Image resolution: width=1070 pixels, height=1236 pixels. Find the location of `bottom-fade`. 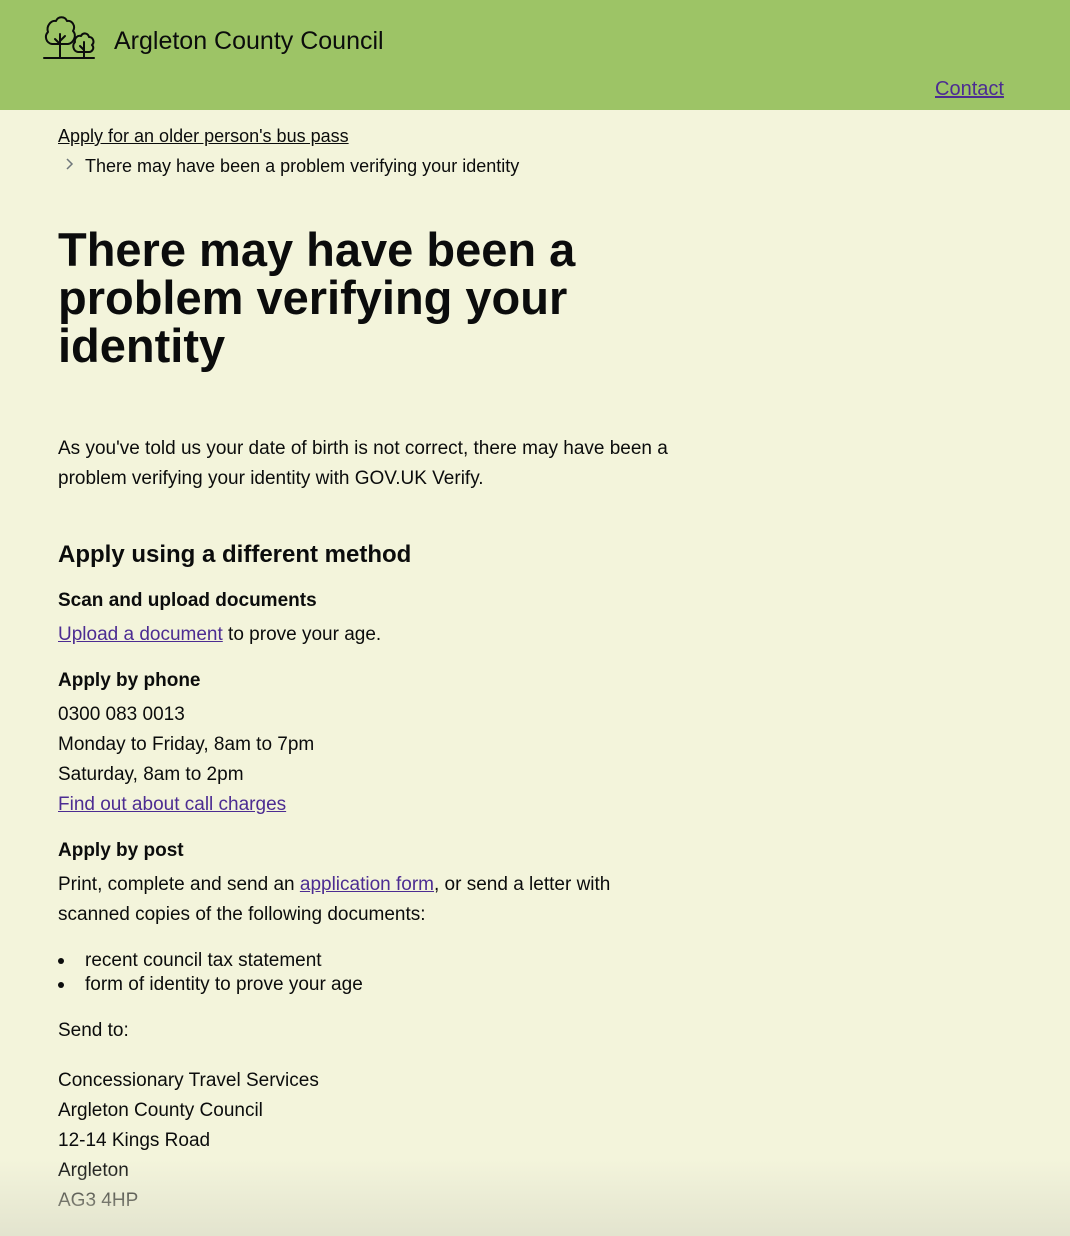

bottom-fade is located at coordinates (535, 1198).